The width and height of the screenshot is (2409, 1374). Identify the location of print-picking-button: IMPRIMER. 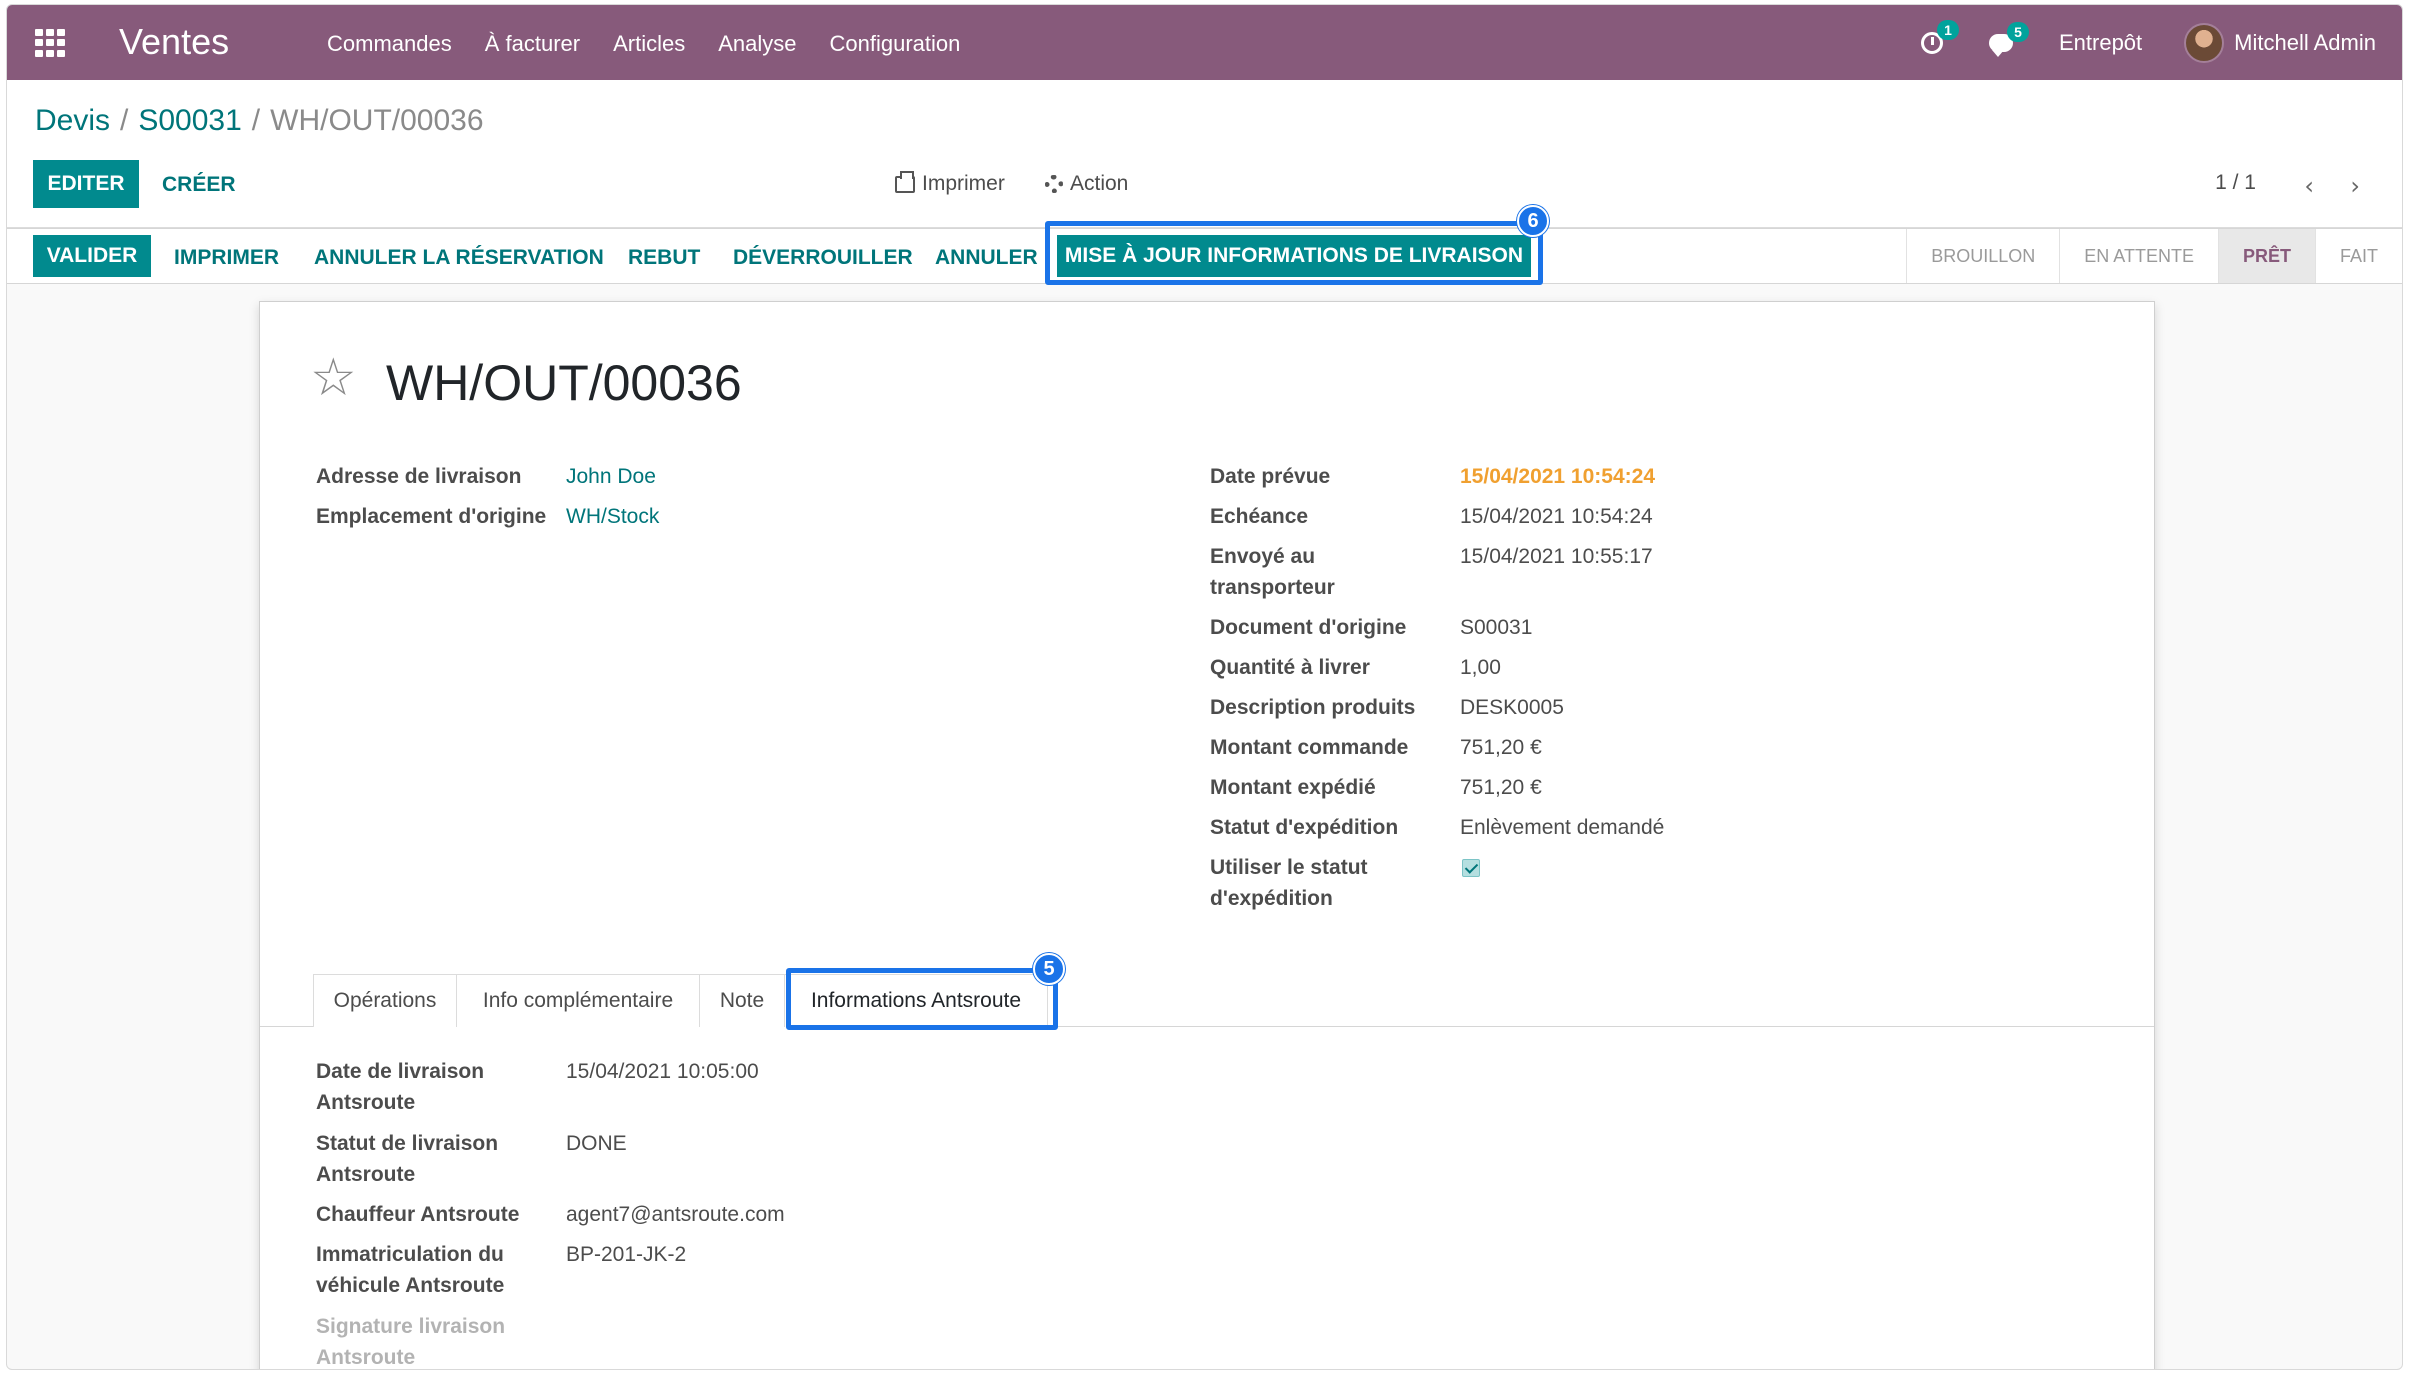
(226, 258).